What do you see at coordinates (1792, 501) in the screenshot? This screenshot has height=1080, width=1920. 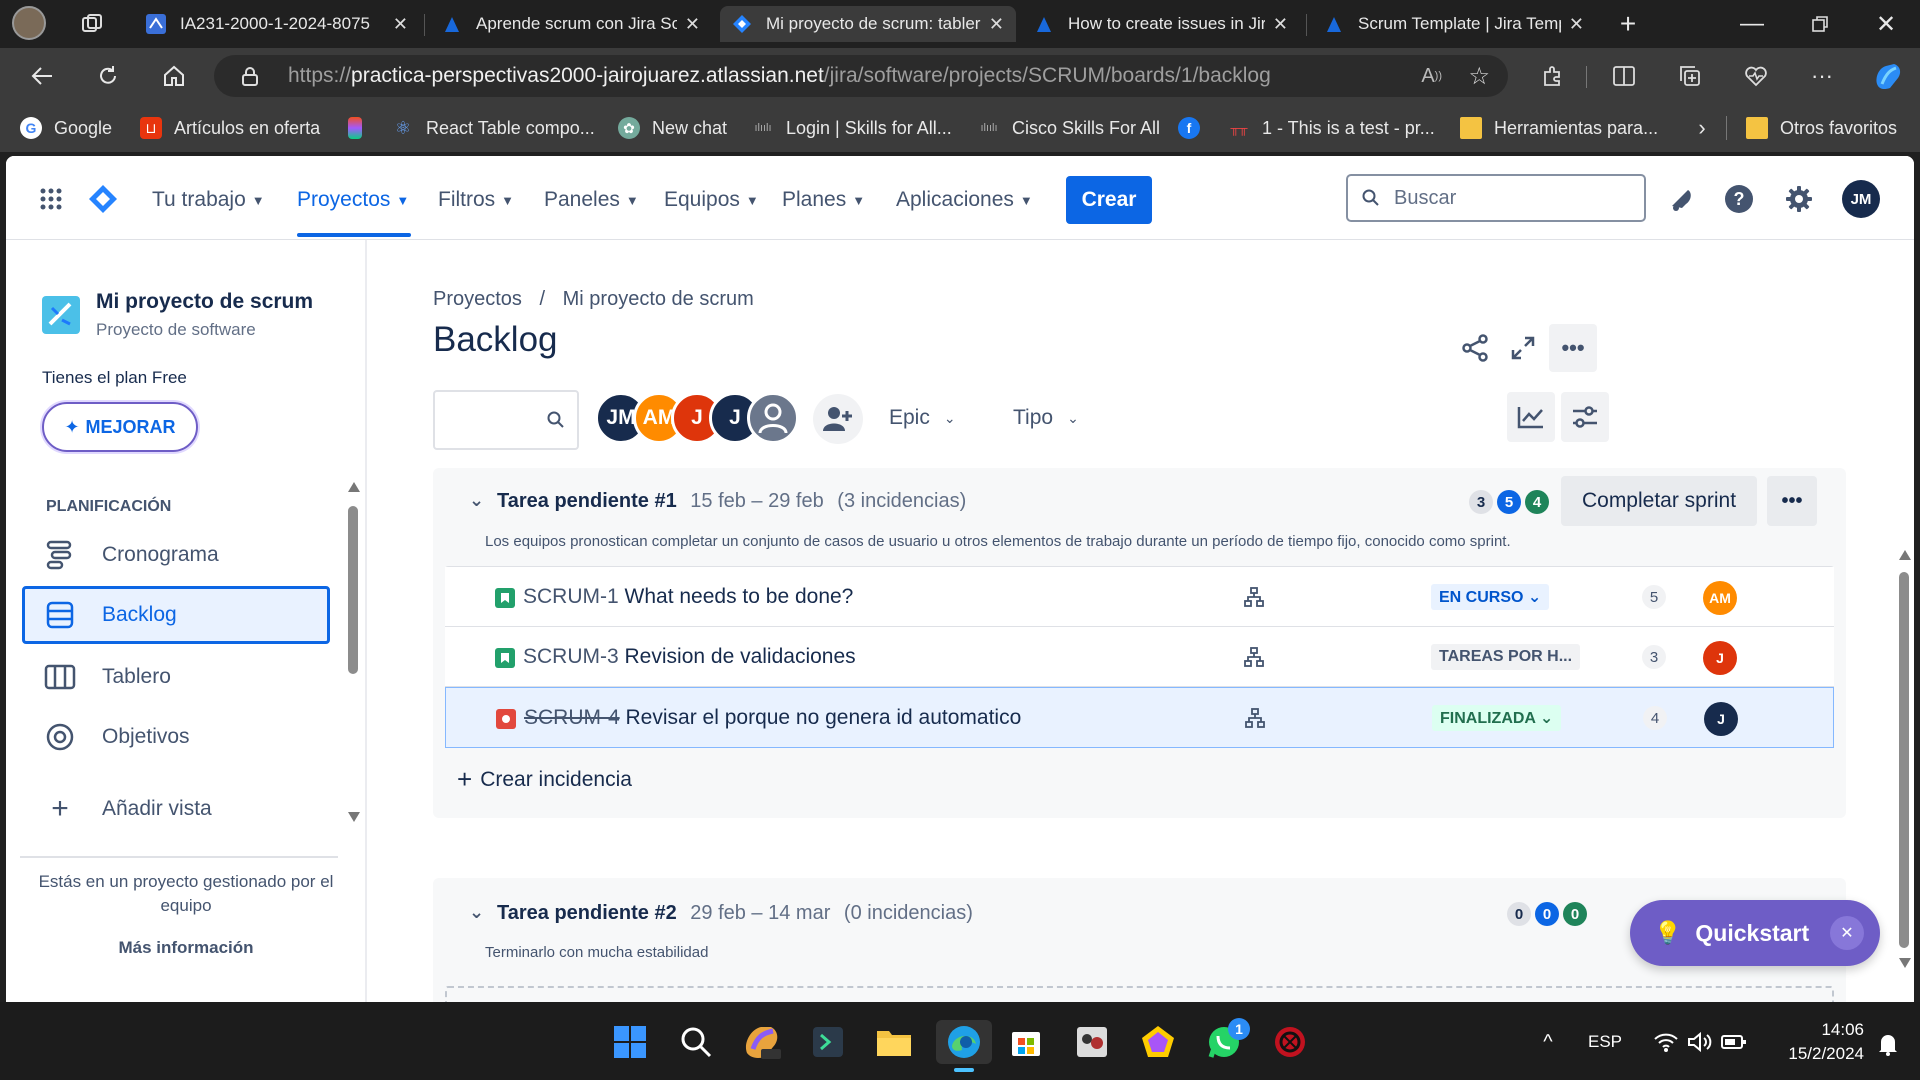 I see `sprint-more-button: •••` at bounding box center [1792, 501].